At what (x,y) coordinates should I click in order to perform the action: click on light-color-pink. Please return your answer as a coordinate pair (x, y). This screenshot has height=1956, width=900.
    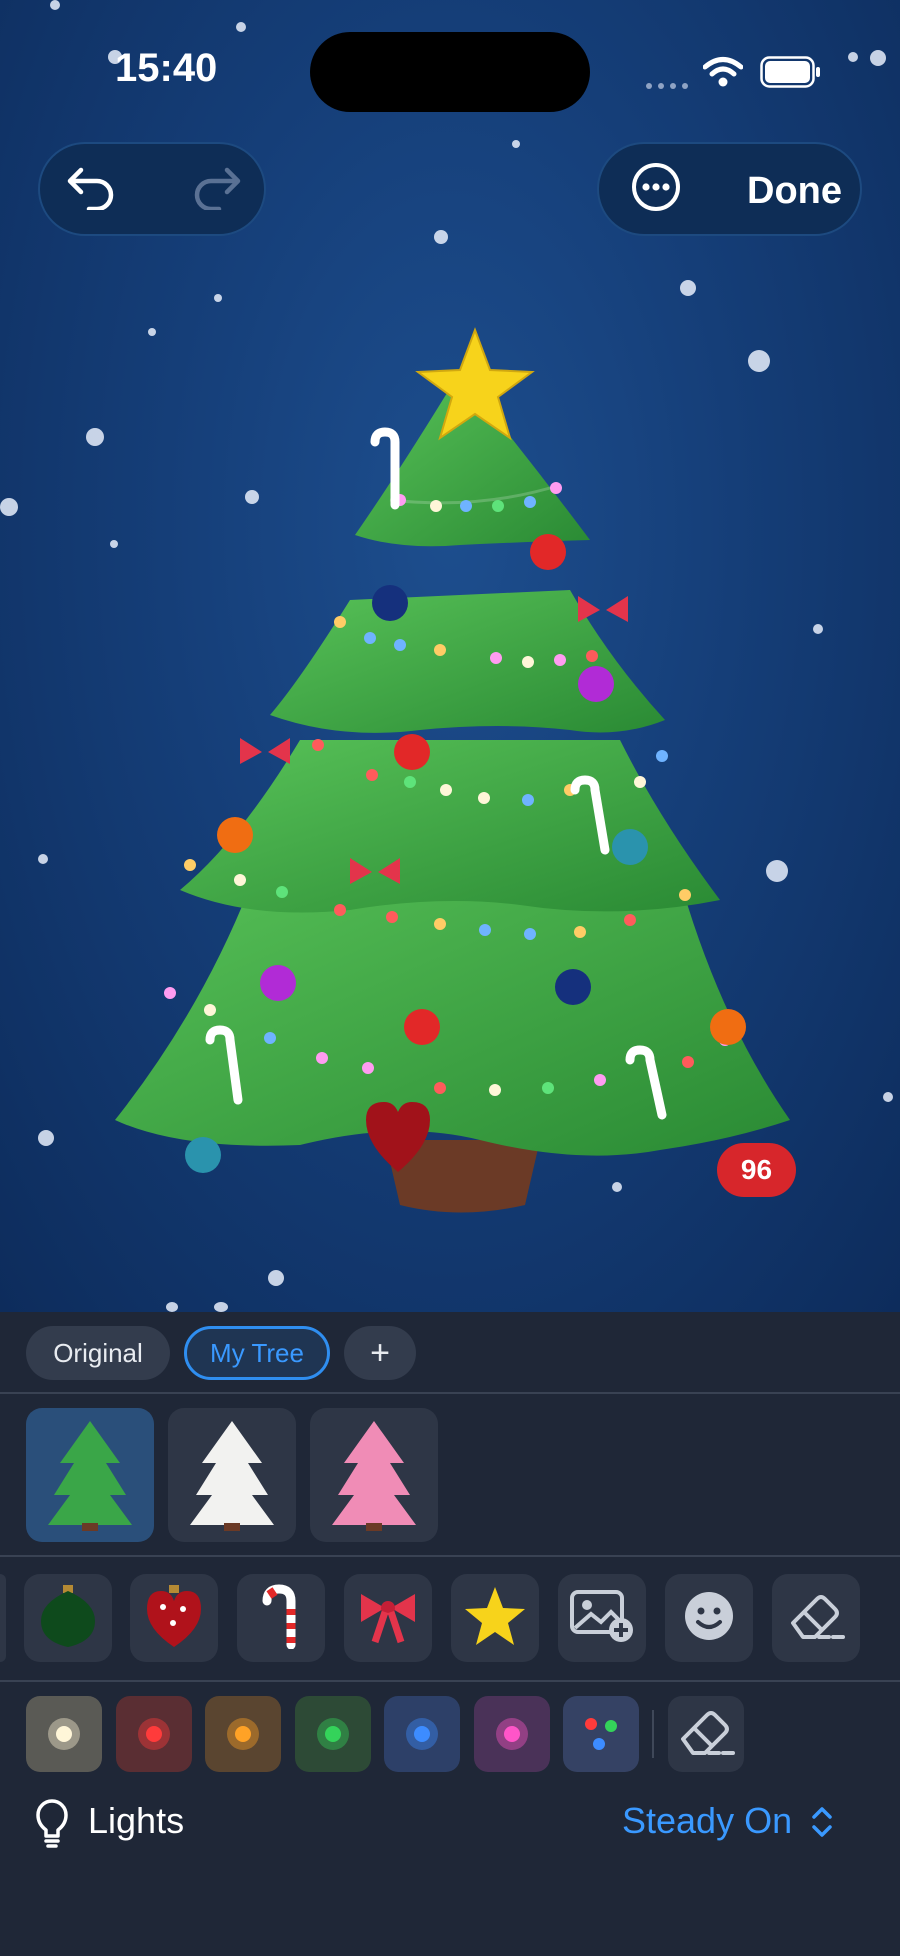
    Looking at the image, I should click on (512, 1734).